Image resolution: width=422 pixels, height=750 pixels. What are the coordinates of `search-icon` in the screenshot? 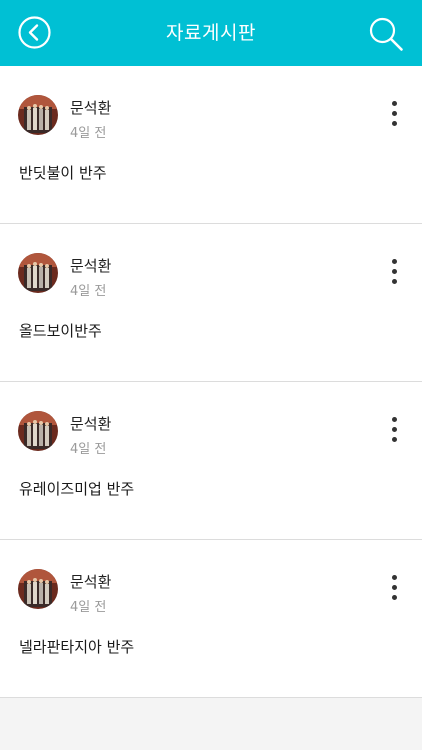 It's located at (386, 34).